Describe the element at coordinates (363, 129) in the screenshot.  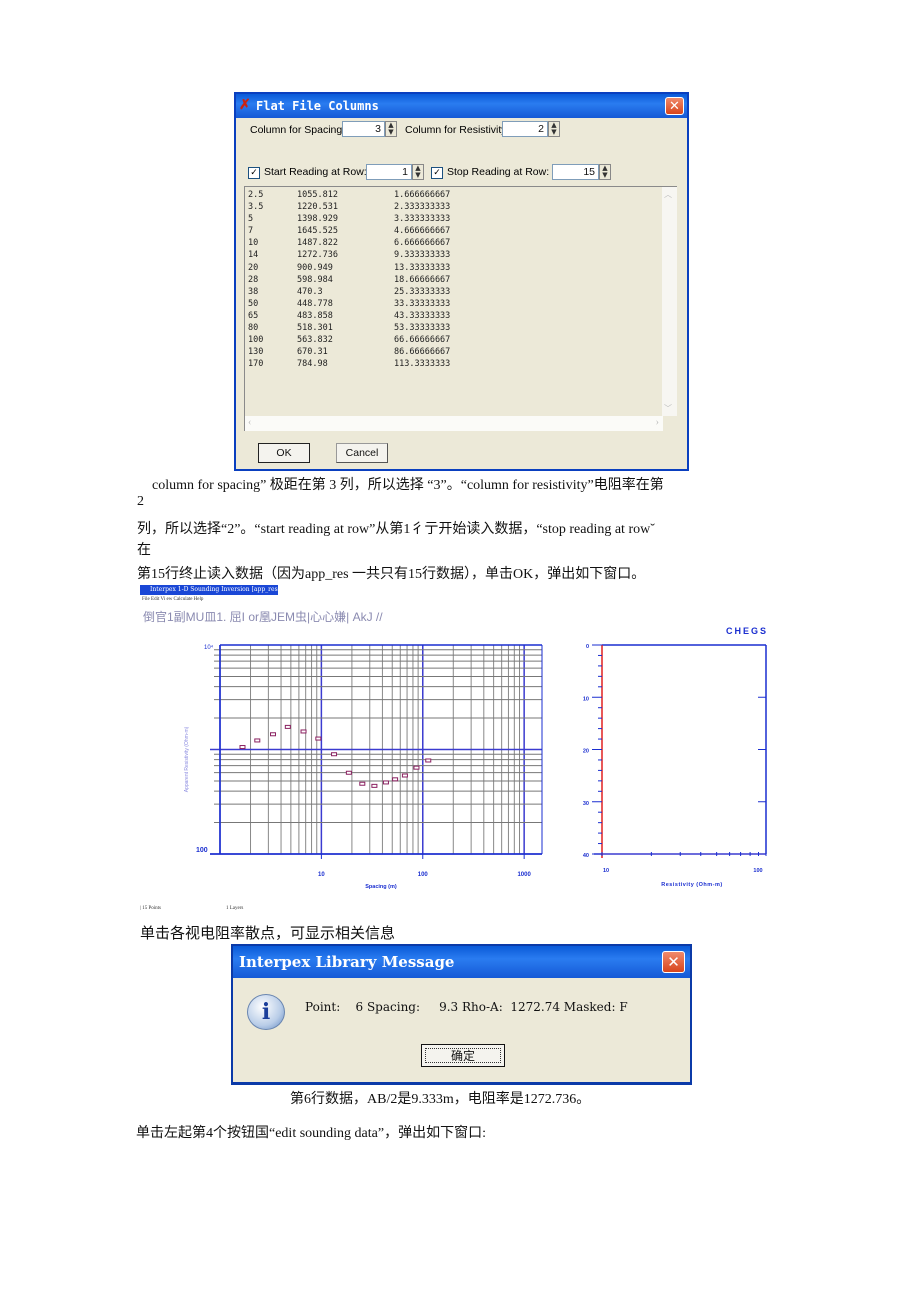
I see `column-for-spacing-input: 3` at that location.